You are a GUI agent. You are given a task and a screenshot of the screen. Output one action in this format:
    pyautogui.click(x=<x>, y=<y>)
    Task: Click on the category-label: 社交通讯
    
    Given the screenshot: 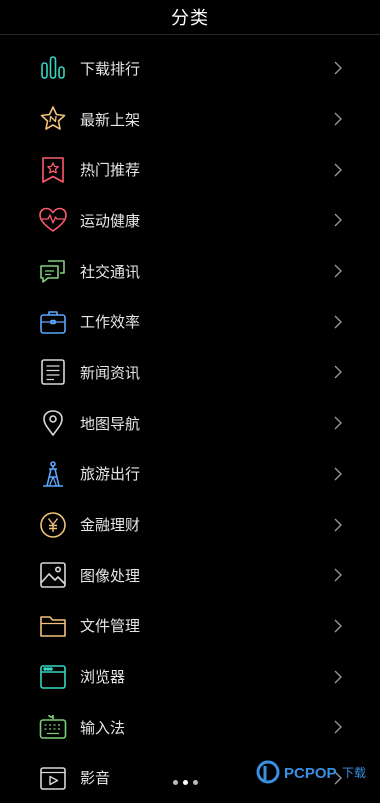 What is the action you would take?
    pyautogui.click(x=110, y=271)
    